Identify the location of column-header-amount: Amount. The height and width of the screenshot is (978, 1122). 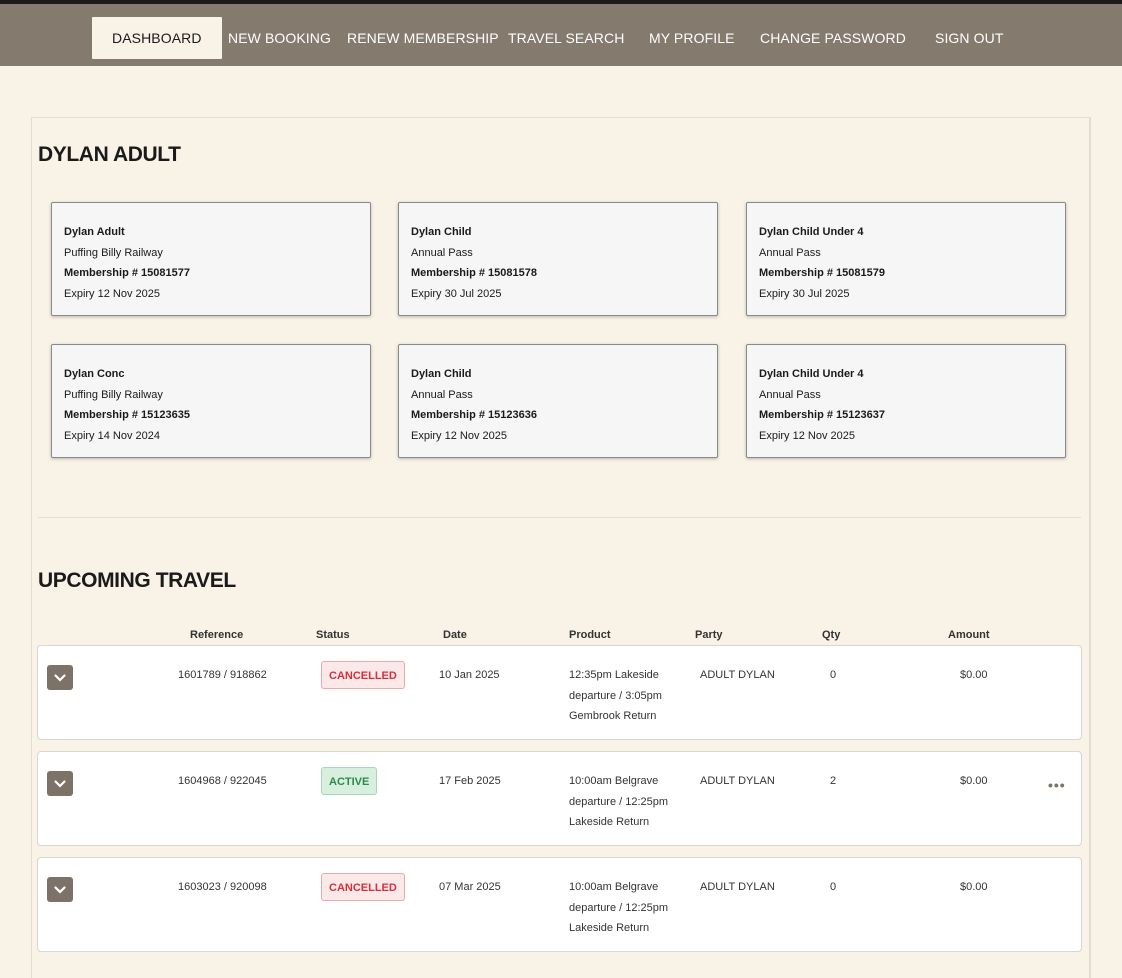
(969, 635).